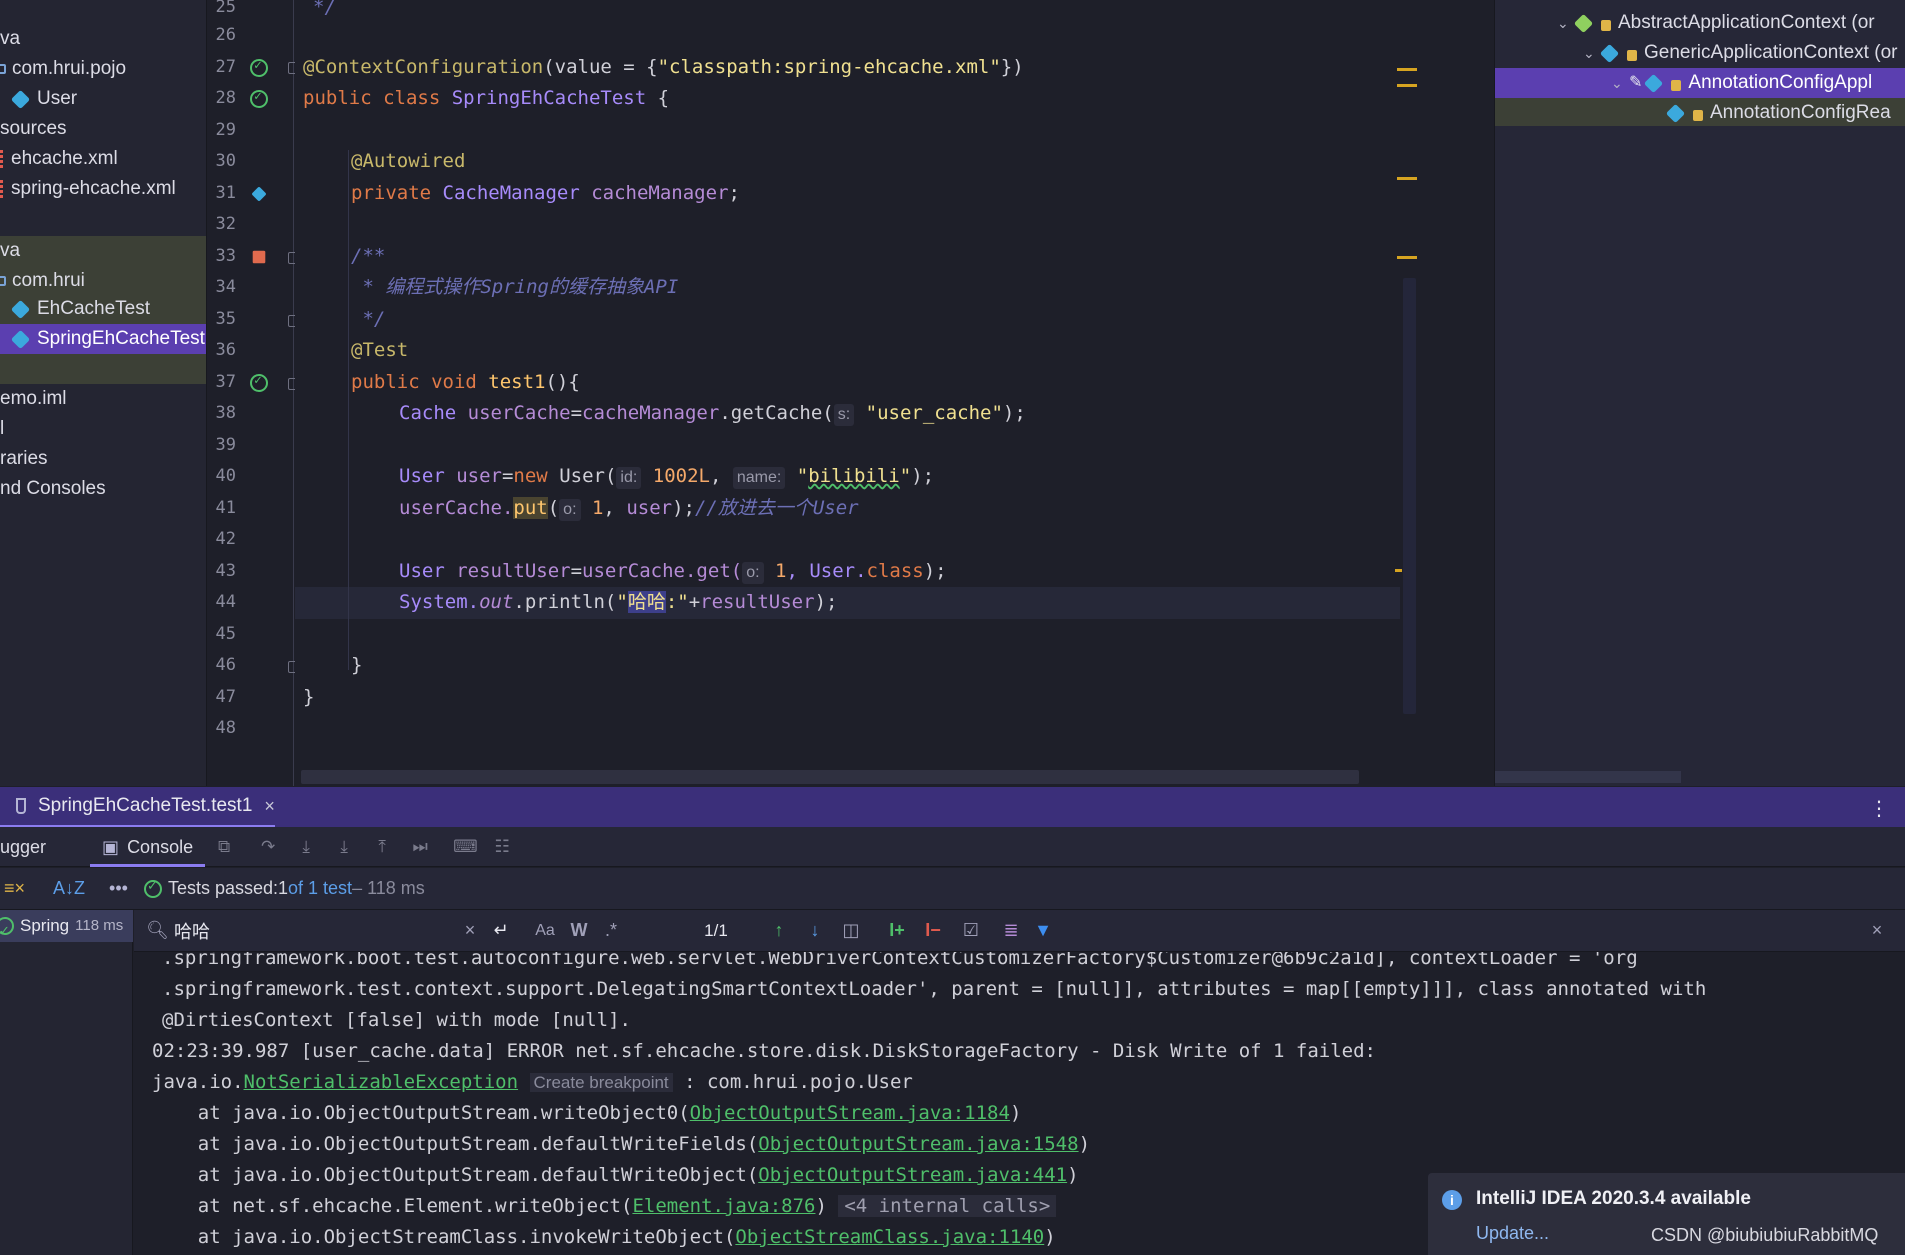 The image size is (1905, 1255). What do you see at coordinates (103, 489) in the screenshot?
I see `tree-item: nd Consoles` at bounding box center [103, 489].